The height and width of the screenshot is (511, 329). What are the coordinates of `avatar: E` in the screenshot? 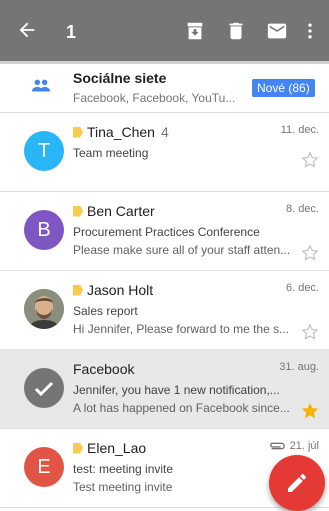 It's located at (44, 467).